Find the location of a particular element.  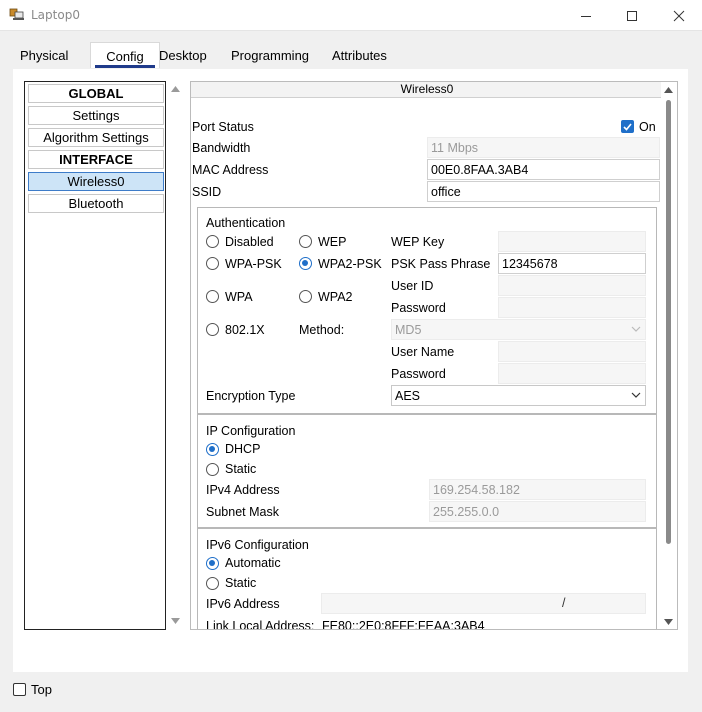

auth-8021x-label: 802.1X is located at coordinates (245, 330).